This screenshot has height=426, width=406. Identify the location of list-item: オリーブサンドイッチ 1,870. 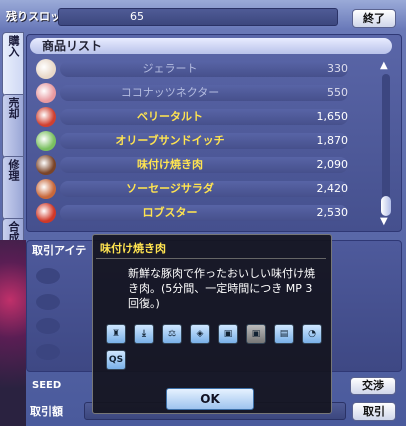
(204, 141).